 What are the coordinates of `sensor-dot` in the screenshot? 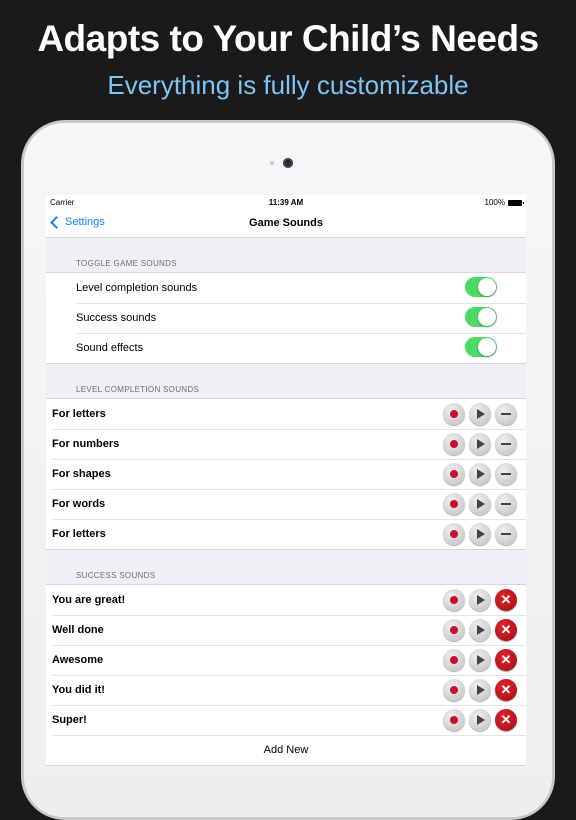 It's located at (272, 163).